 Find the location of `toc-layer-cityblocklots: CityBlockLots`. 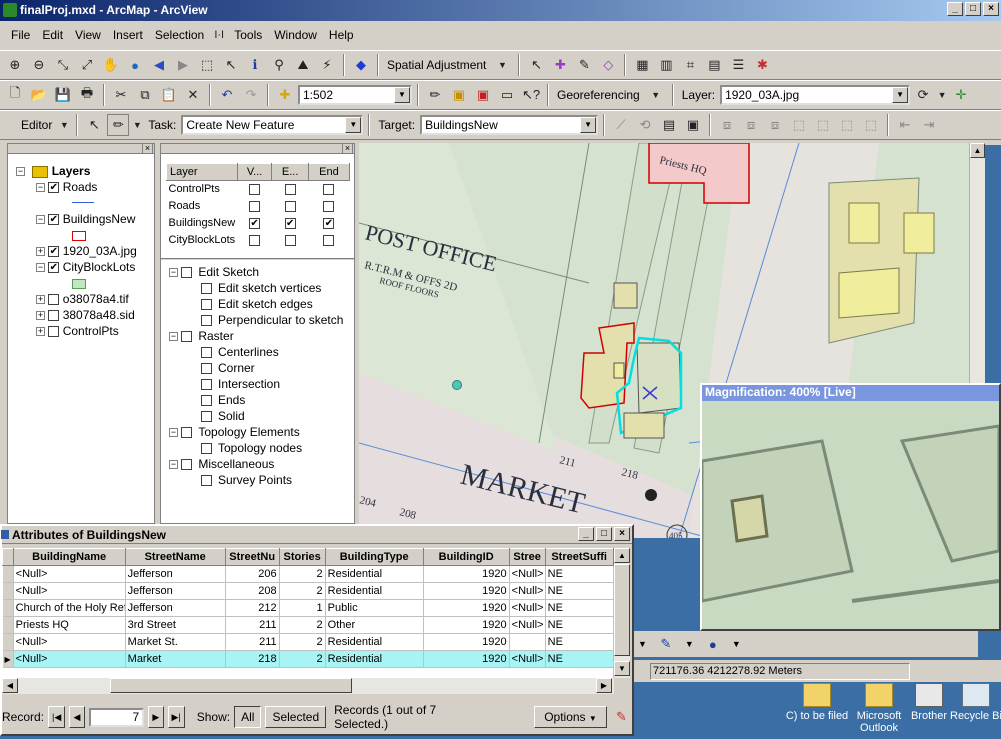

toc-layer-cityblocklots: CityBlockLots is located at coordinates (99, 267).